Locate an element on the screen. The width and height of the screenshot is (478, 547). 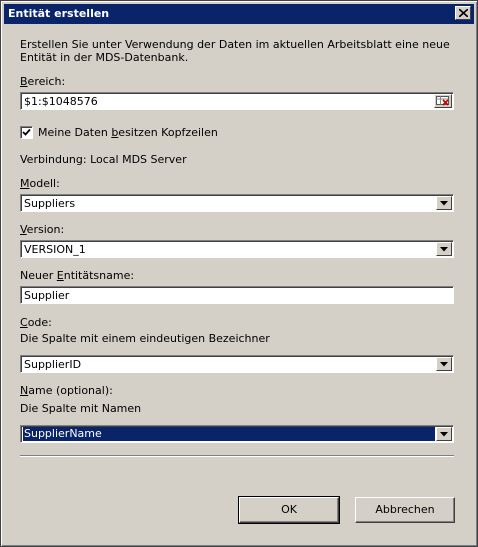
entity-name-value: Supplier is located at coordinates (47, 295).